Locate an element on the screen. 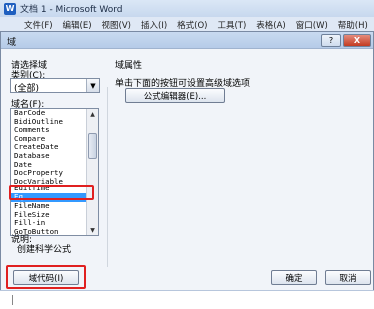 The width and height of the screenshot is (374, 309). menu-file: 文件(F) is located at coordinates (38, 25).